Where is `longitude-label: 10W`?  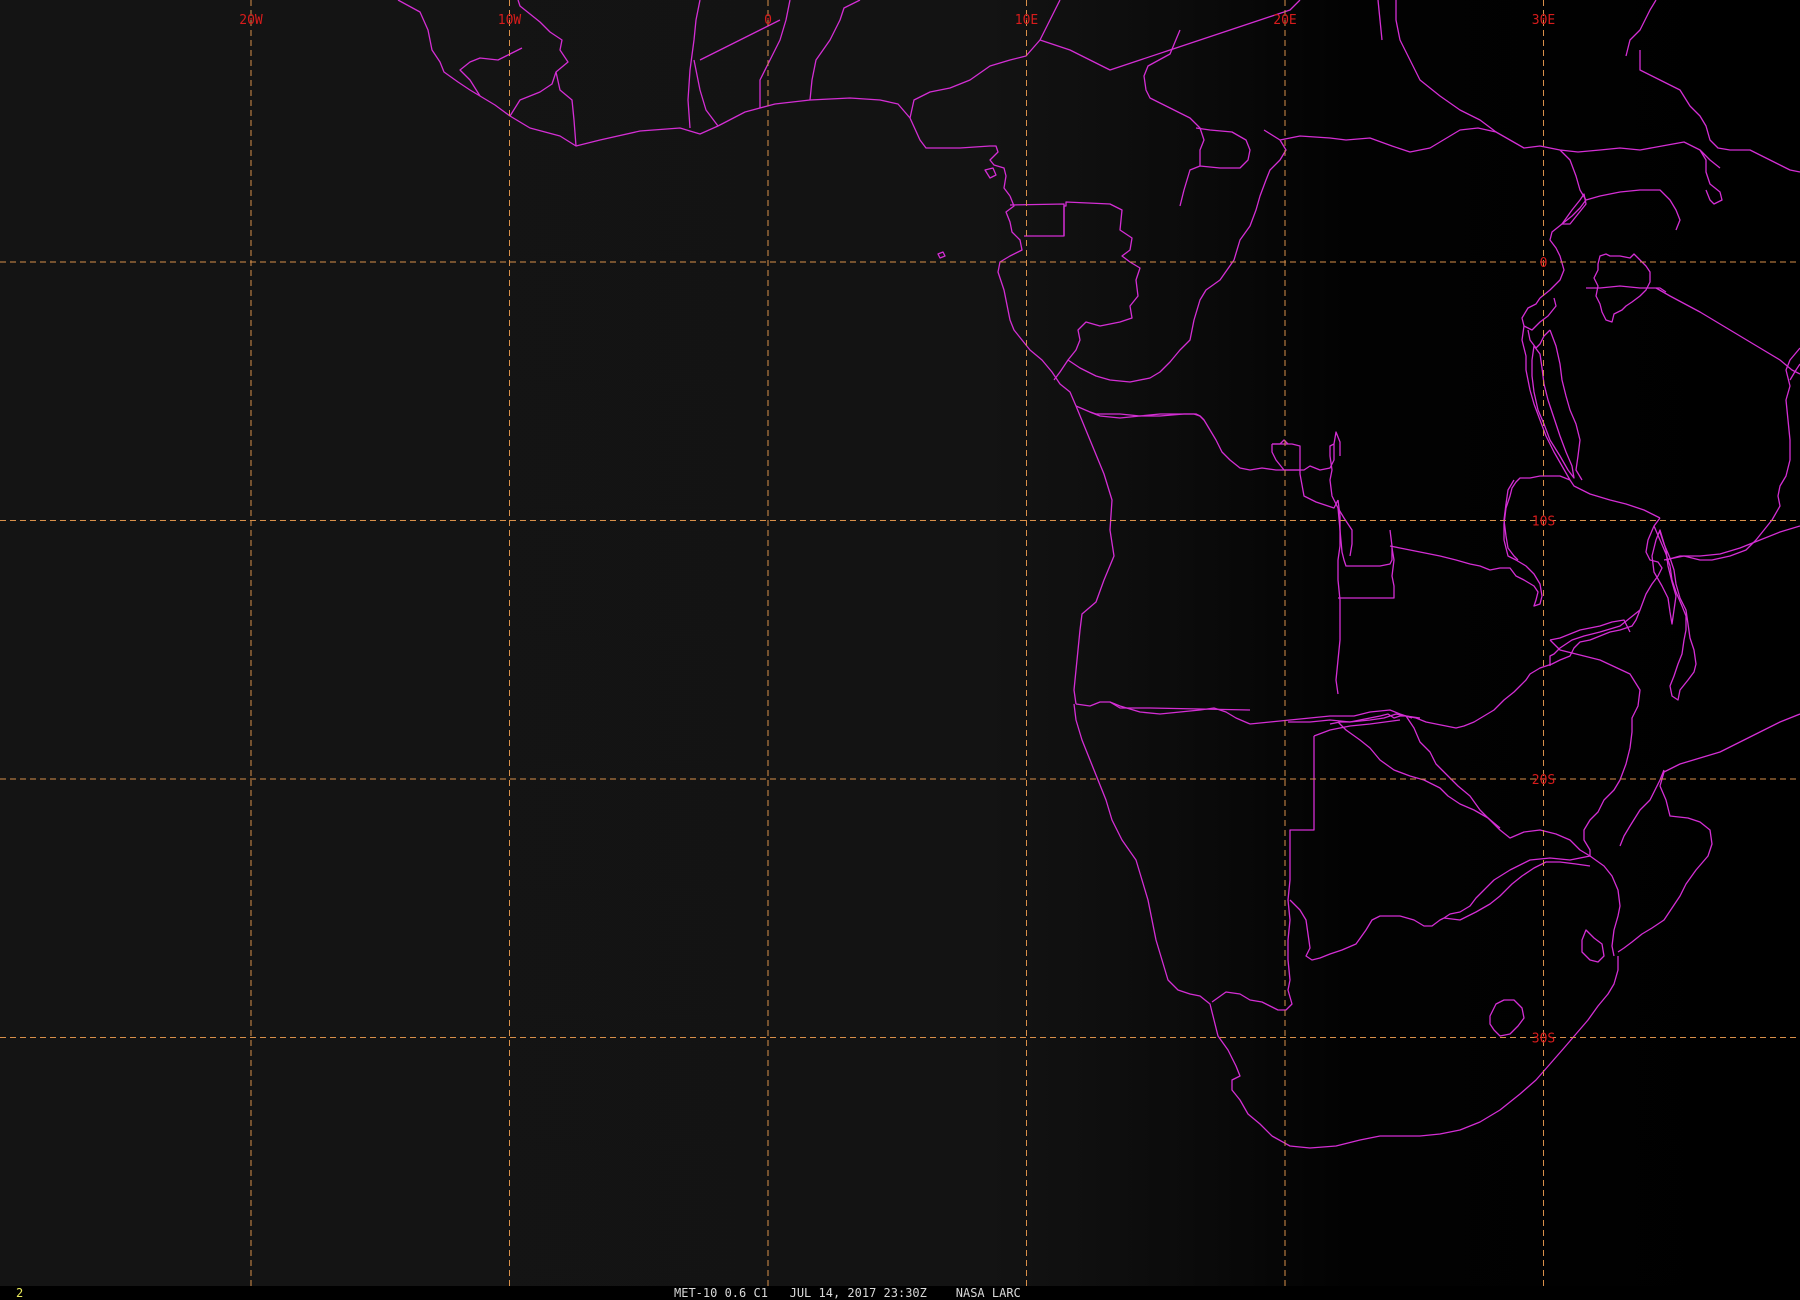 longitude-label: 10W is located at coordinates (510, 20).